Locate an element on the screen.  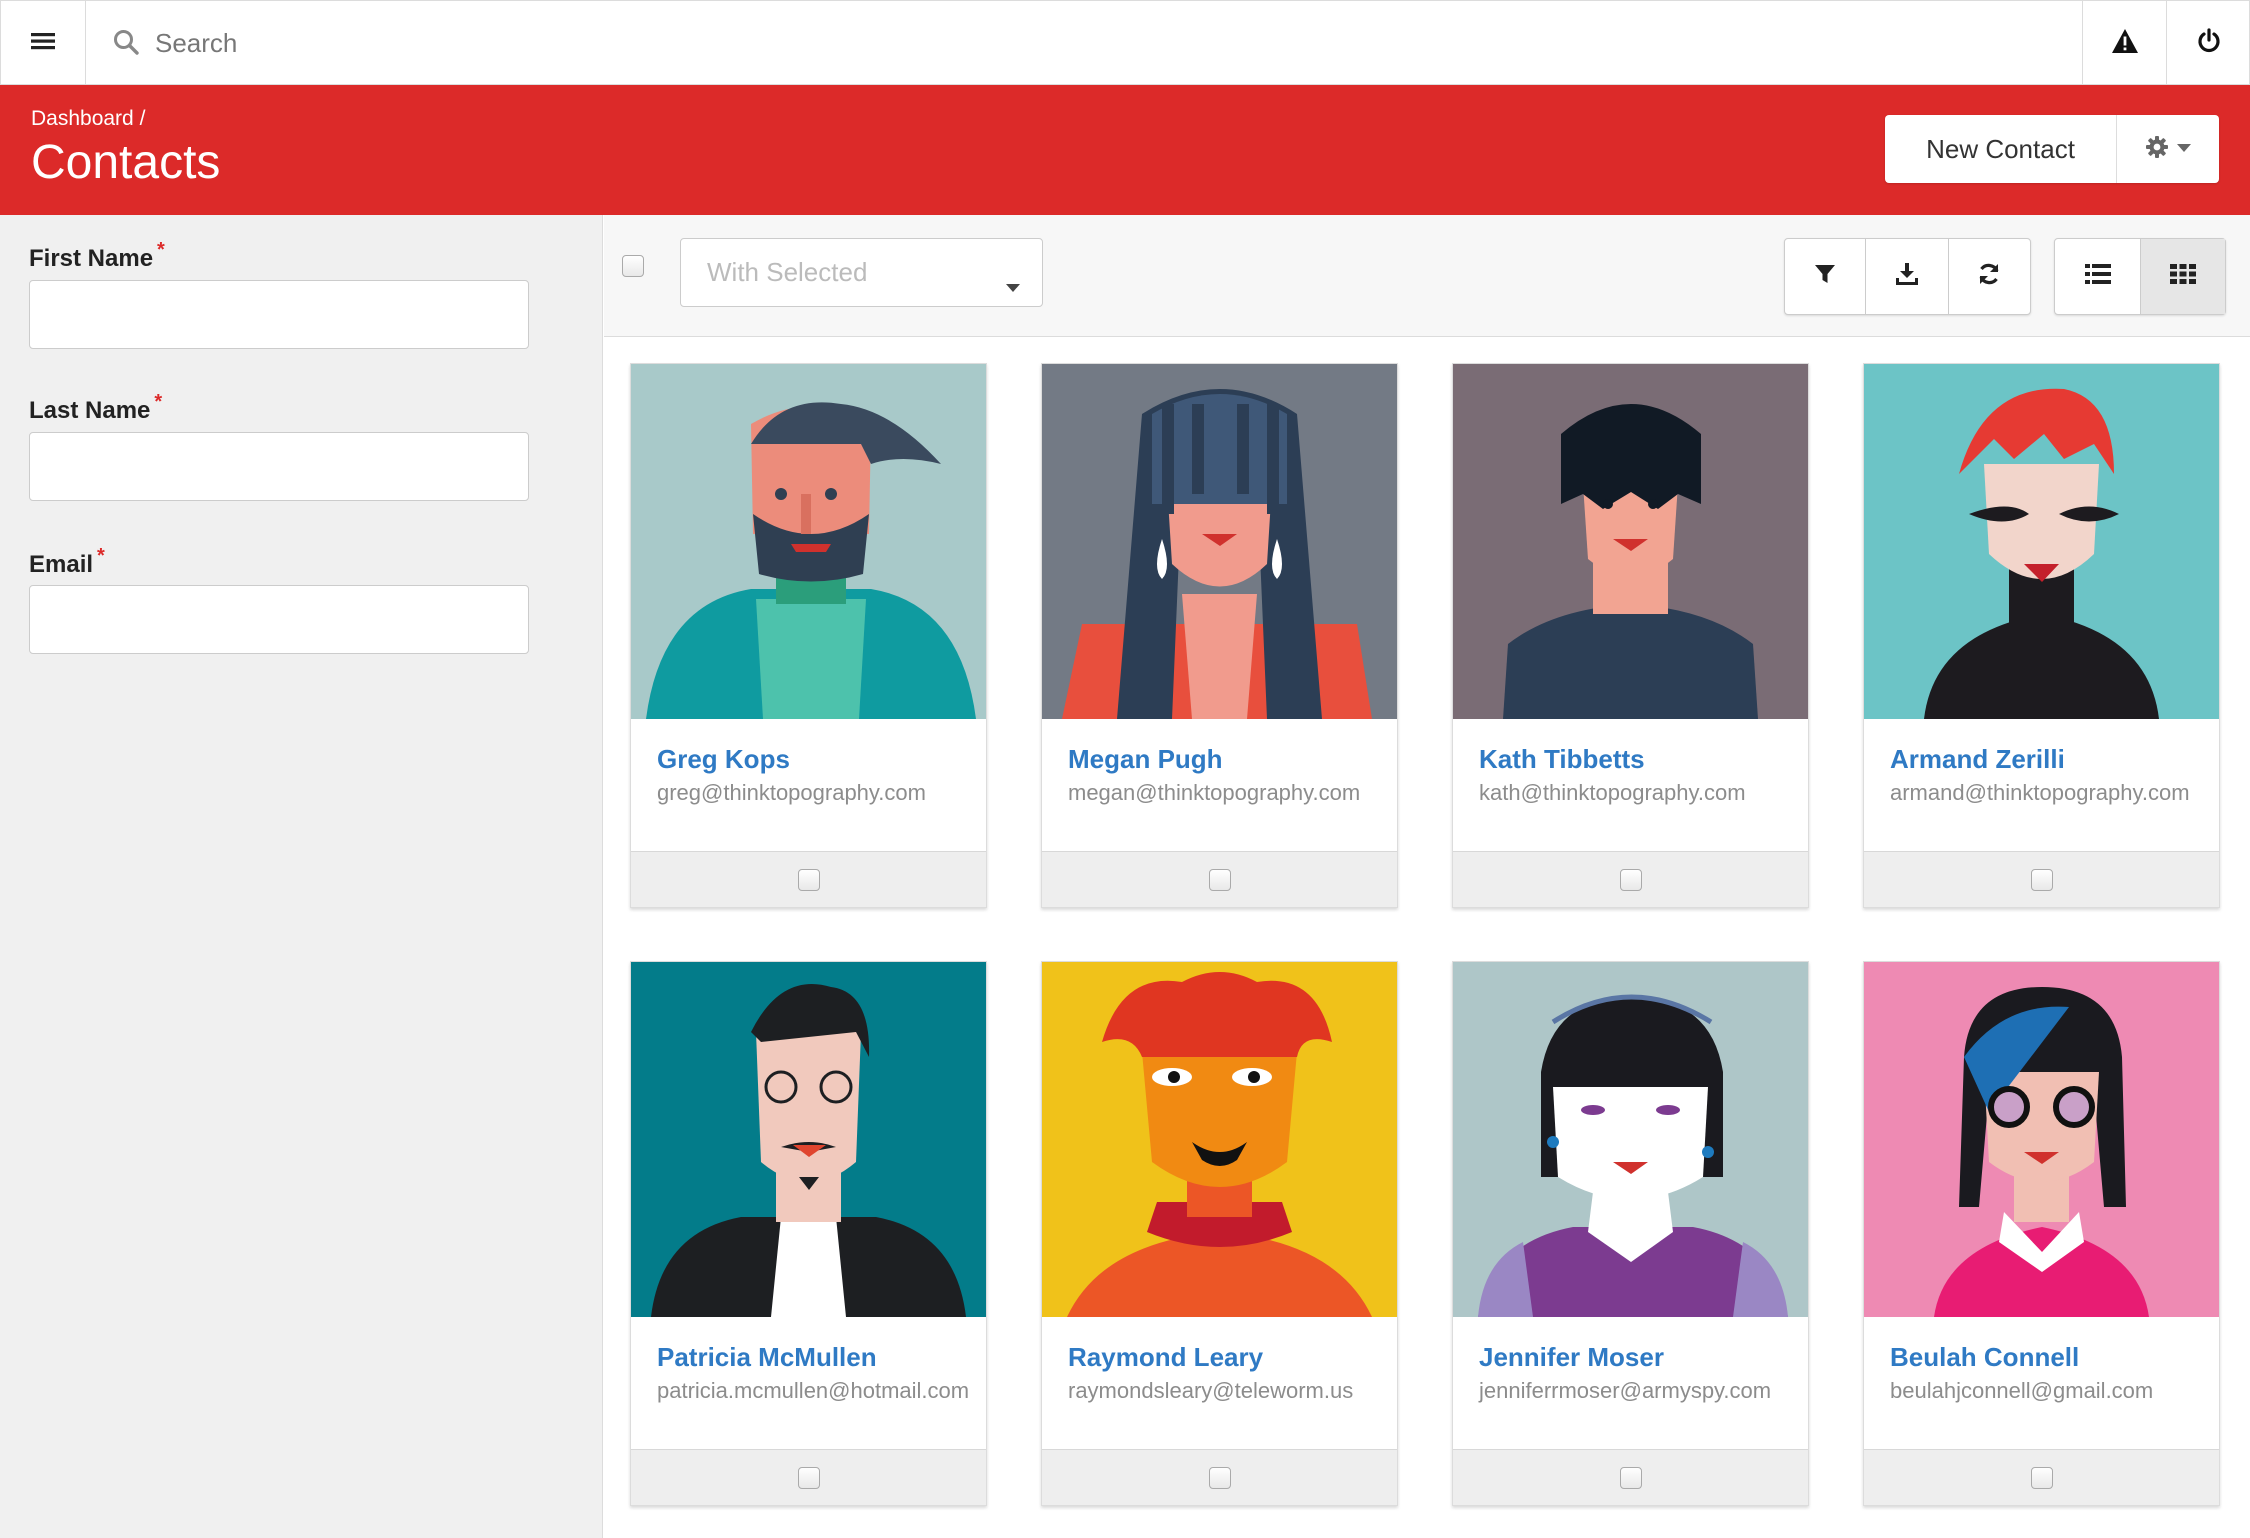
list-view-button is located at coordinates (2098, 276).